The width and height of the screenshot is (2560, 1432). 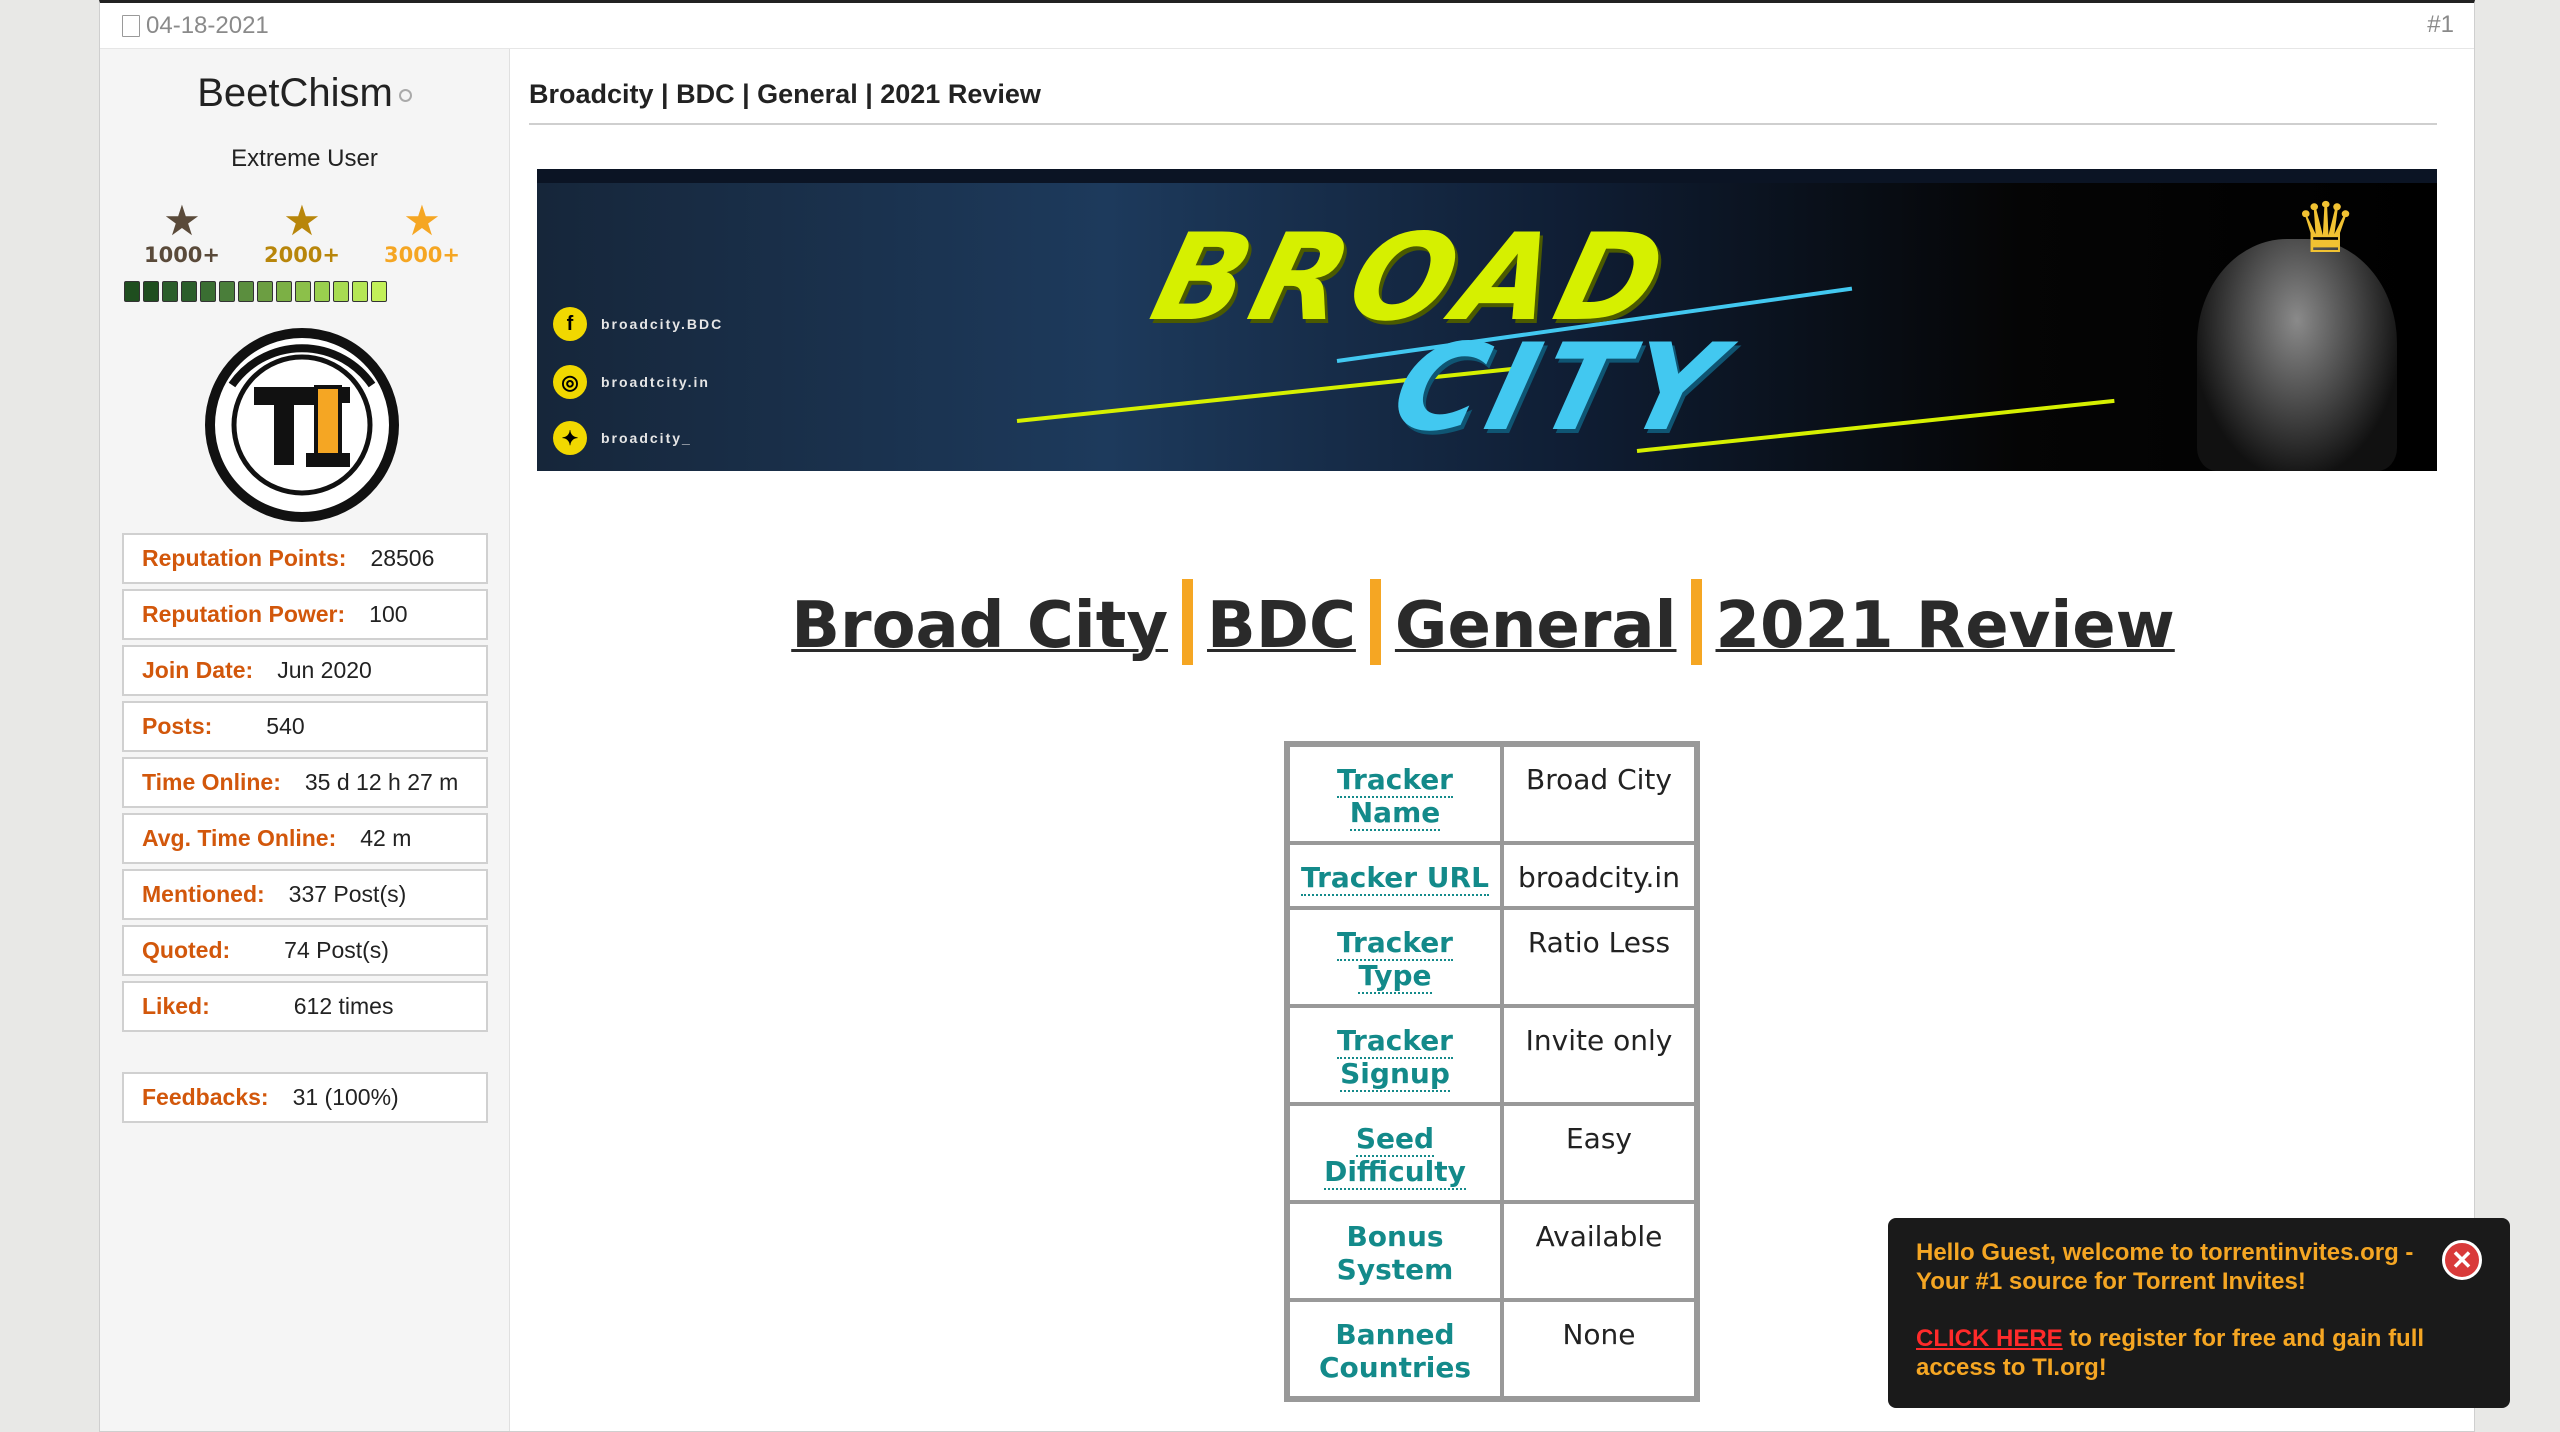 I want to click on stat-posts: Posts: 540, so click(x=305, y=726).